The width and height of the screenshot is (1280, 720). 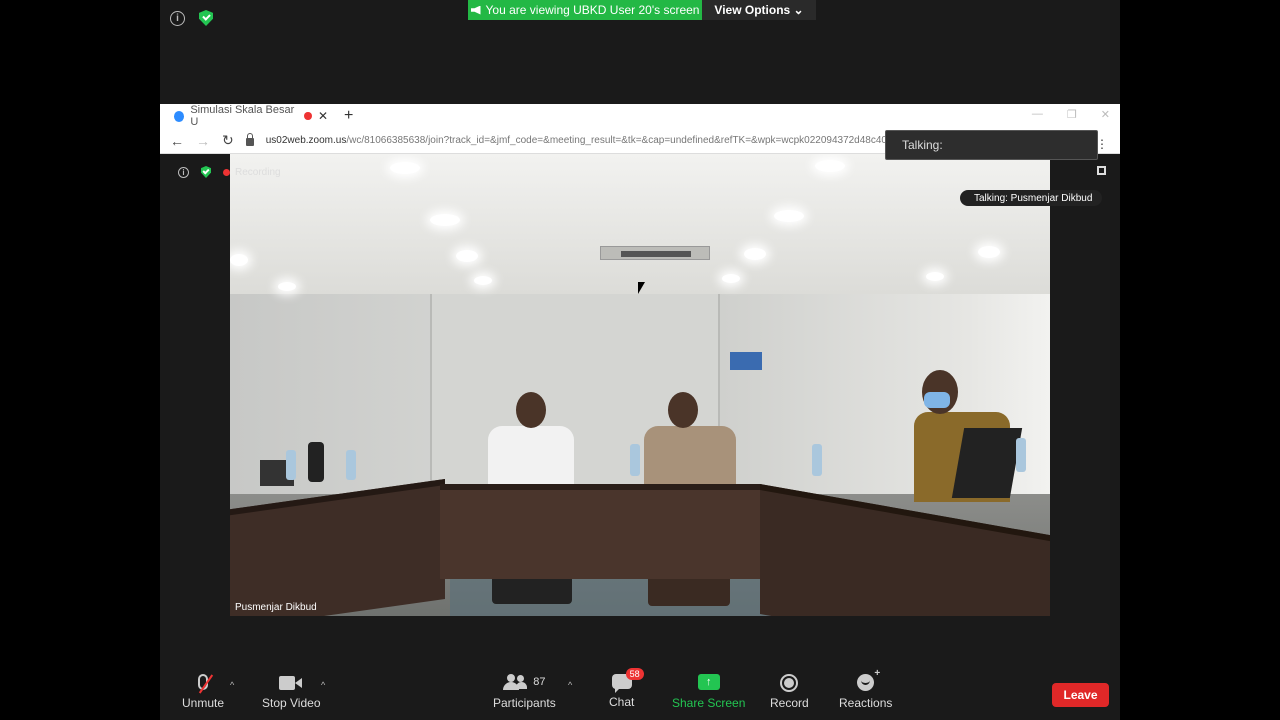 What do you see at coordinates (306, 140) in the screenshot?
I see `url-host: us02web.zoom.us` at bounding box center [306, 140].